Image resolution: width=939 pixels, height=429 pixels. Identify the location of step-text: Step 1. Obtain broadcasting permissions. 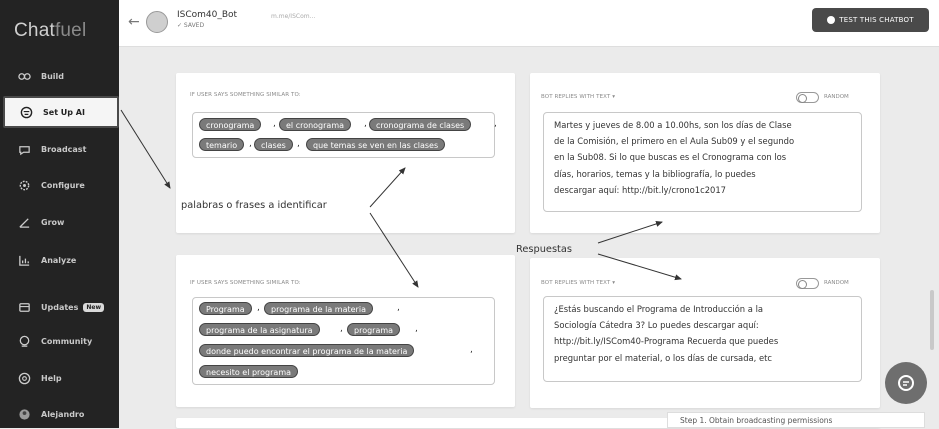
(756, 420).